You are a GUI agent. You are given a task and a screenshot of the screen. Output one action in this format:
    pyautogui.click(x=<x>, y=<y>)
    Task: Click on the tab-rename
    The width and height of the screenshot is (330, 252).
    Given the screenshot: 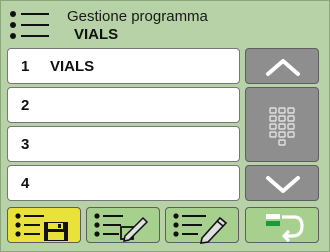 What is the action you would take?
    pyautogui.click(x=202, y=225)
    